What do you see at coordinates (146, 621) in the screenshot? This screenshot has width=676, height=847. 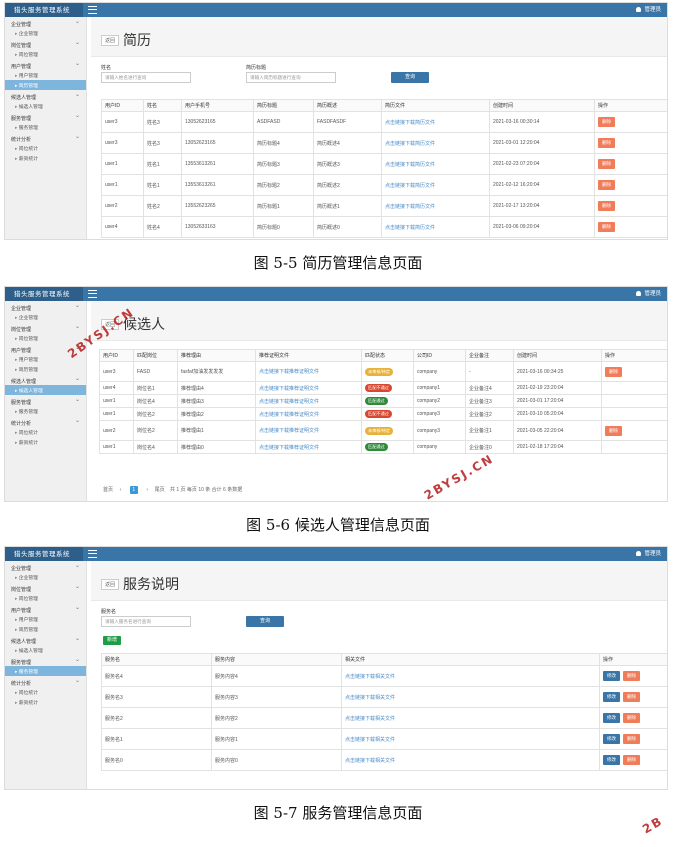 I see `service-name-search-input: 请输入服务名进行查询` at bounding box center [146, 621].